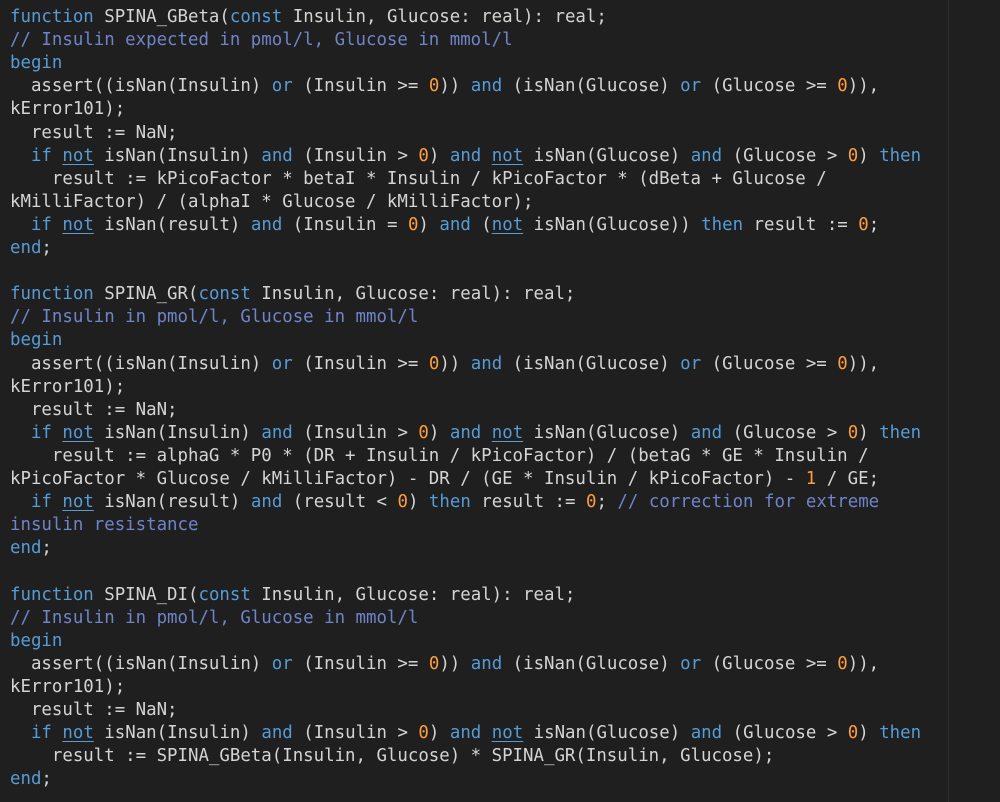  What do you see at coordinates (413, 594) in the screenshot?
I see `code-token: Insulin, Glucose: real): real;` at bounding box center [413, 594].